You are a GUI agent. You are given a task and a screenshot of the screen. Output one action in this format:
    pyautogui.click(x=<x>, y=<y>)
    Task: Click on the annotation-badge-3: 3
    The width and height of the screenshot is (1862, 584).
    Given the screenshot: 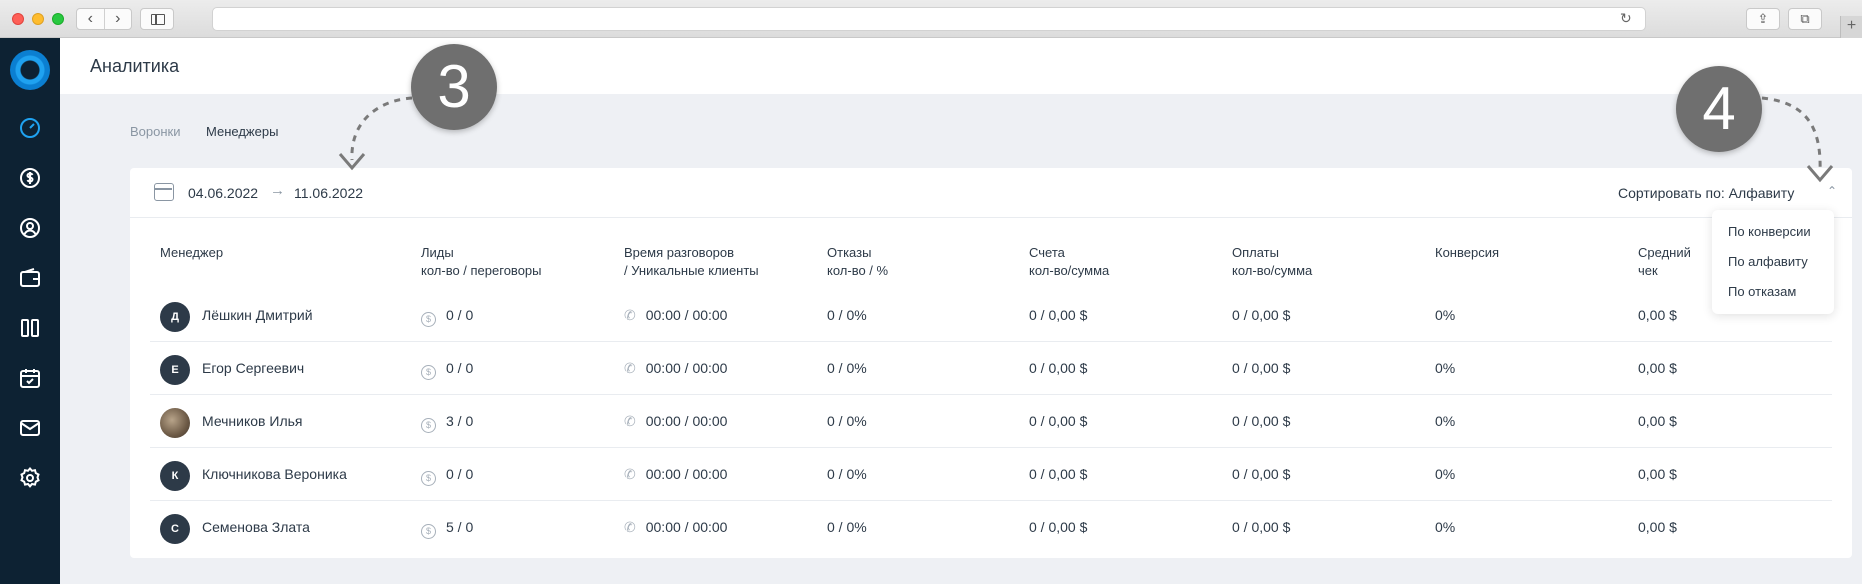 What is the action you would take?
    pyautogui.click(x=454, y=87)
    